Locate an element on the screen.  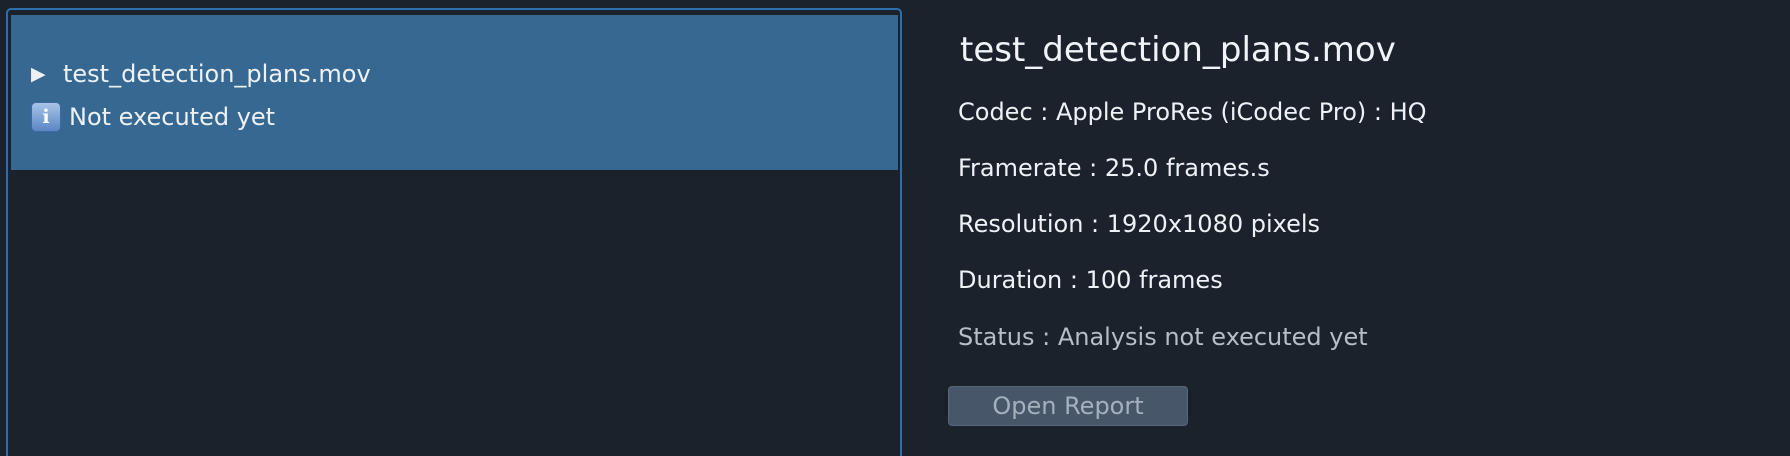
file-status-text: Not executed yet is located at coordinates (172, 117).